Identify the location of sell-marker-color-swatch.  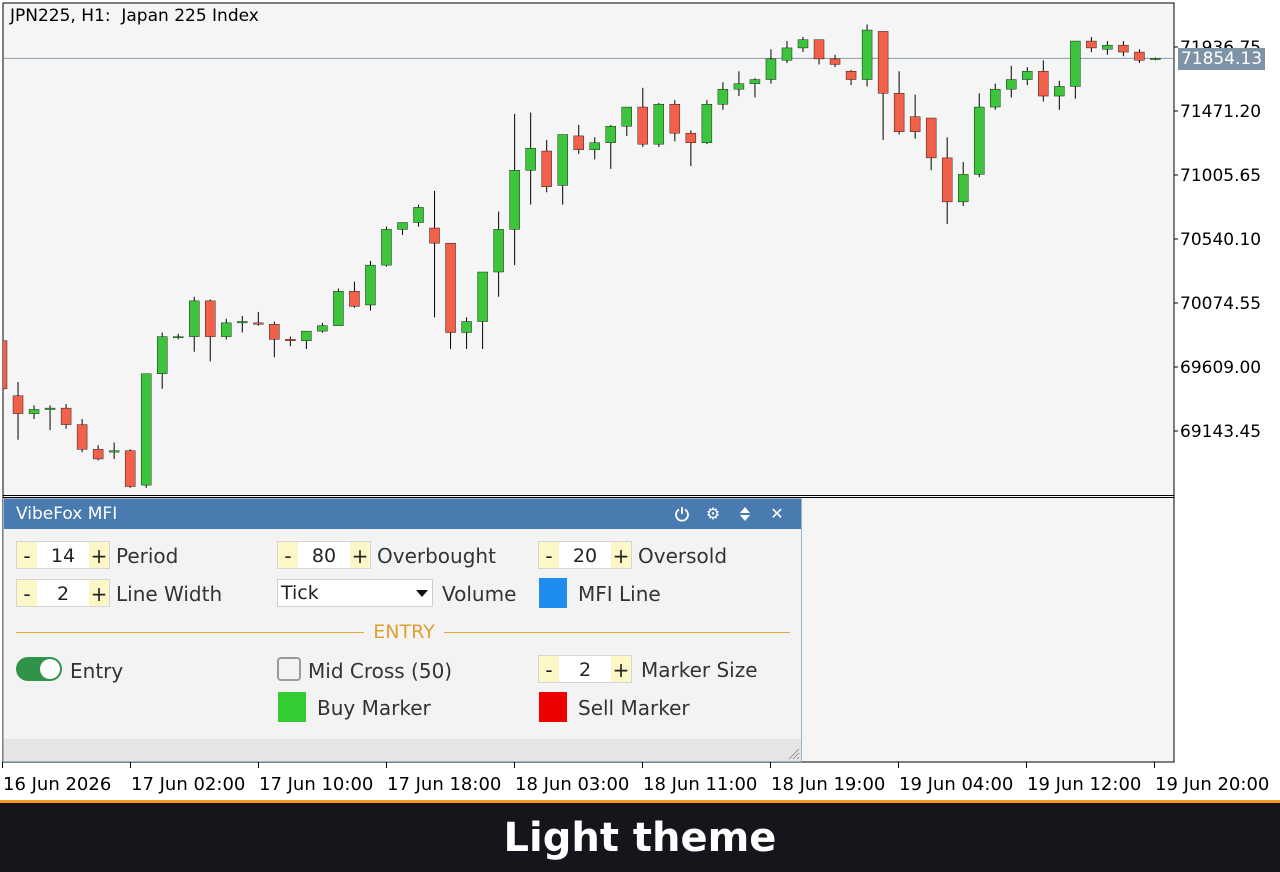
(553, 707).